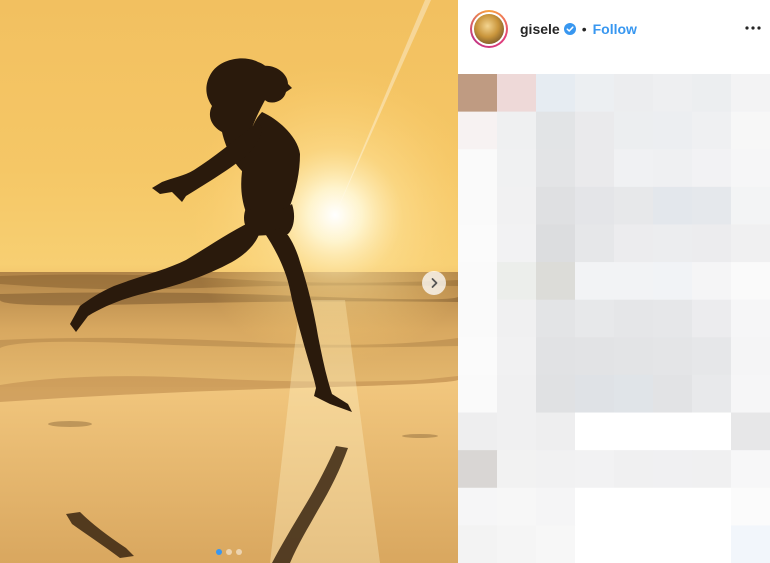 This screenshot has height=563, width=770. I want to click on verified-badge-icon, so click(569, 29).